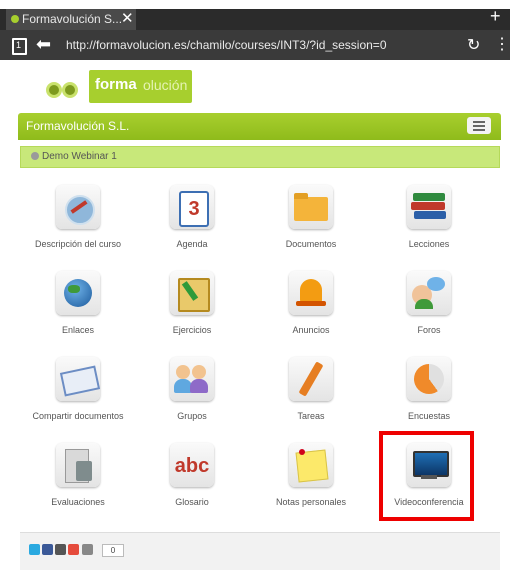 This screenshot has width=510, height=570. I want to click on calculator-icon-shape, so click(84, 471).